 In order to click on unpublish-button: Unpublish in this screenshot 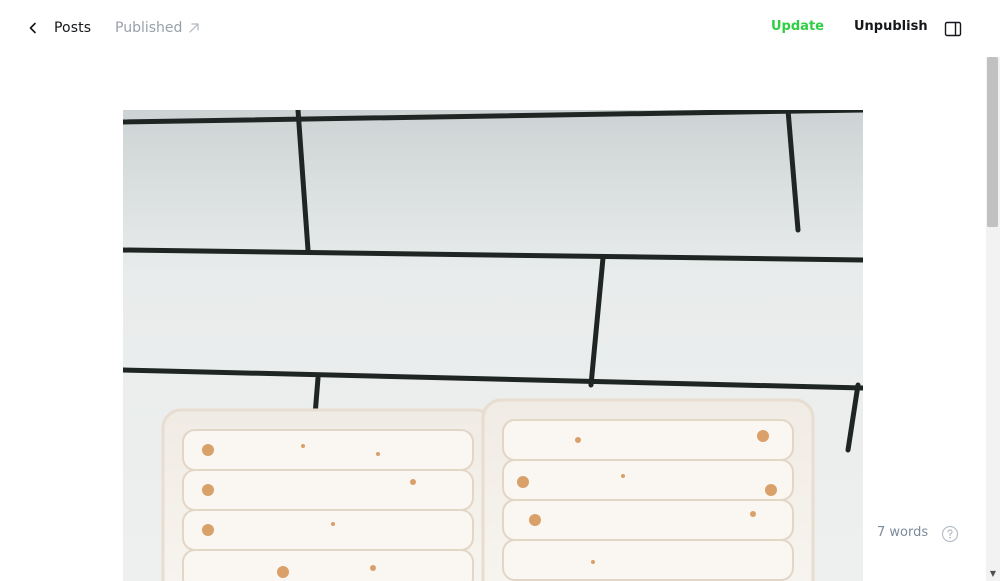, I will do `click(891, 26)`.